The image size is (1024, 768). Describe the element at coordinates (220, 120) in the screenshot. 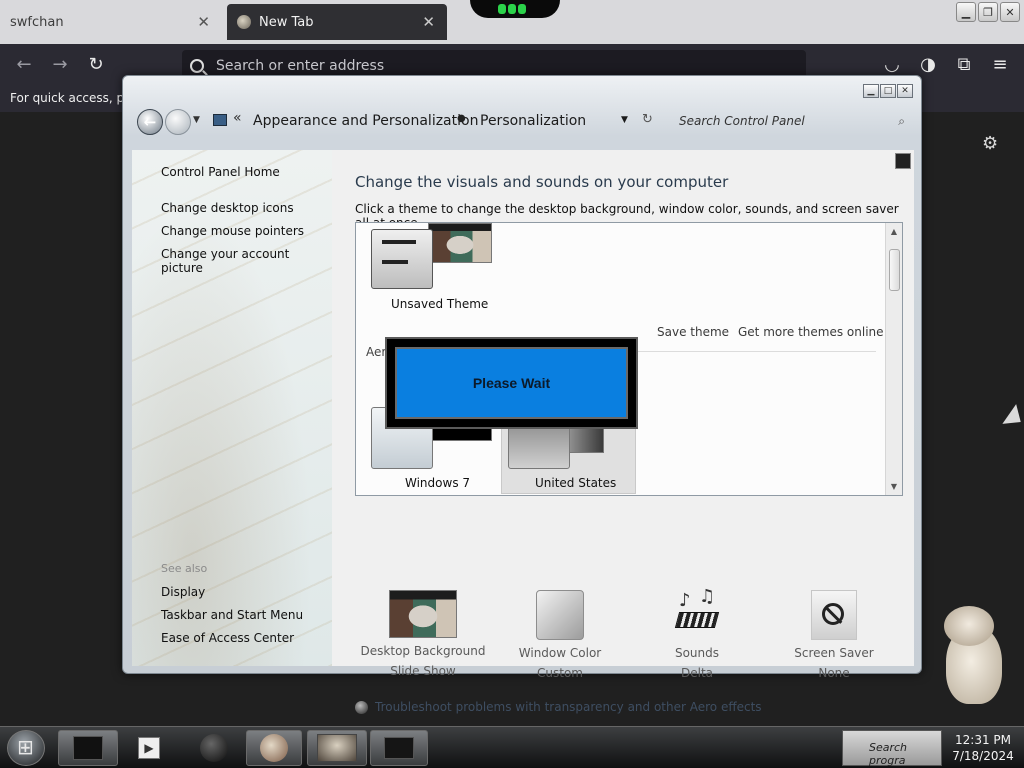

I see `control-panel-icon` at that location.